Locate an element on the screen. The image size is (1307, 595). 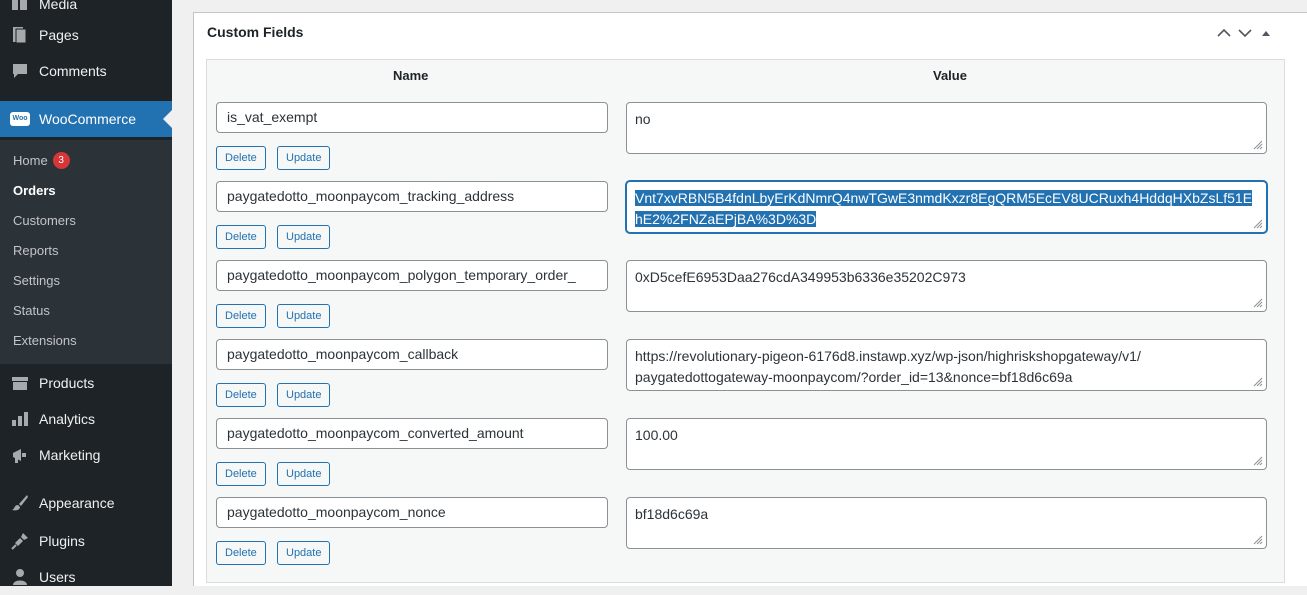
sidebar-item-label: Media is located at coordinates (58, 6).